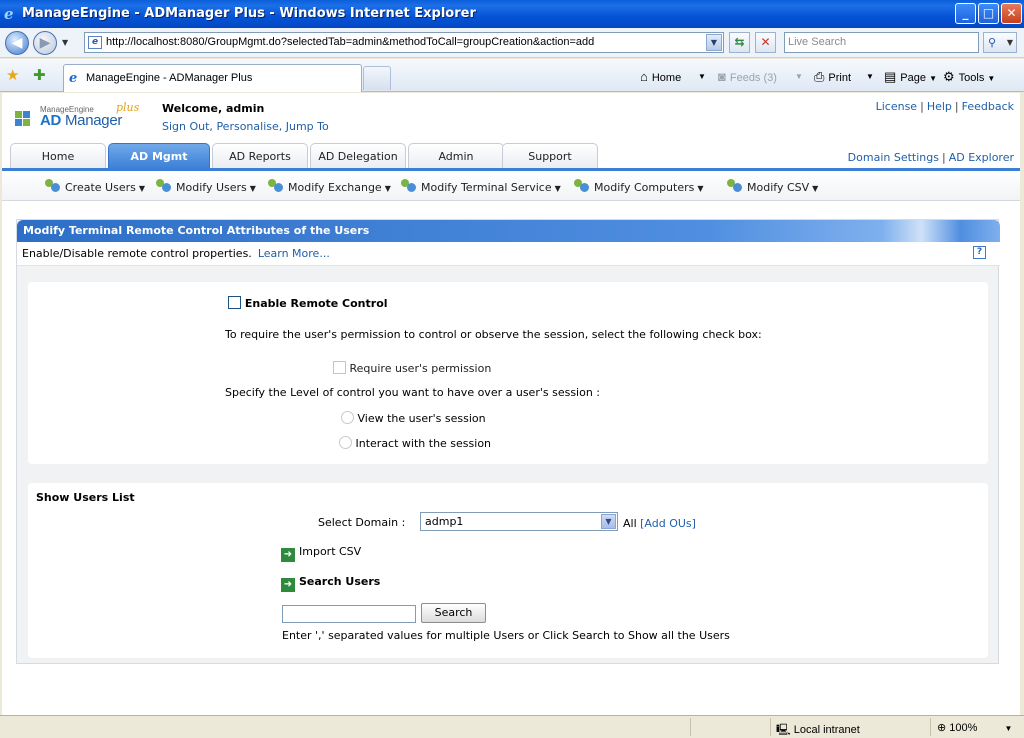 The image size is (1024, 738). I want to click on exchange-icon, so click(276, 186).